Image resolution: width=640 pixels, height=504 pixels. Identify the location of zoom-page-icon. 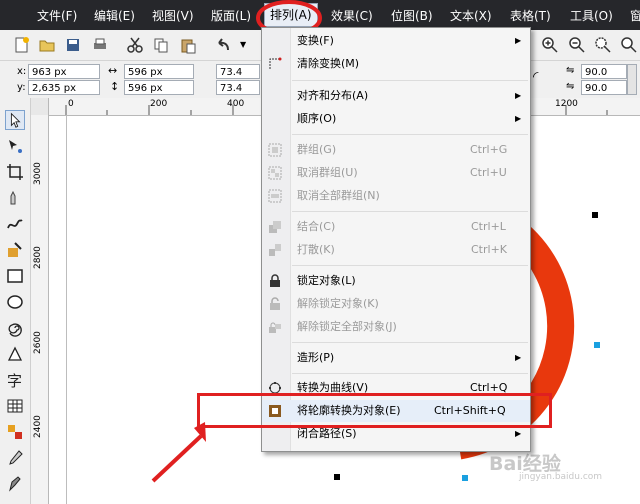
(629, 45).